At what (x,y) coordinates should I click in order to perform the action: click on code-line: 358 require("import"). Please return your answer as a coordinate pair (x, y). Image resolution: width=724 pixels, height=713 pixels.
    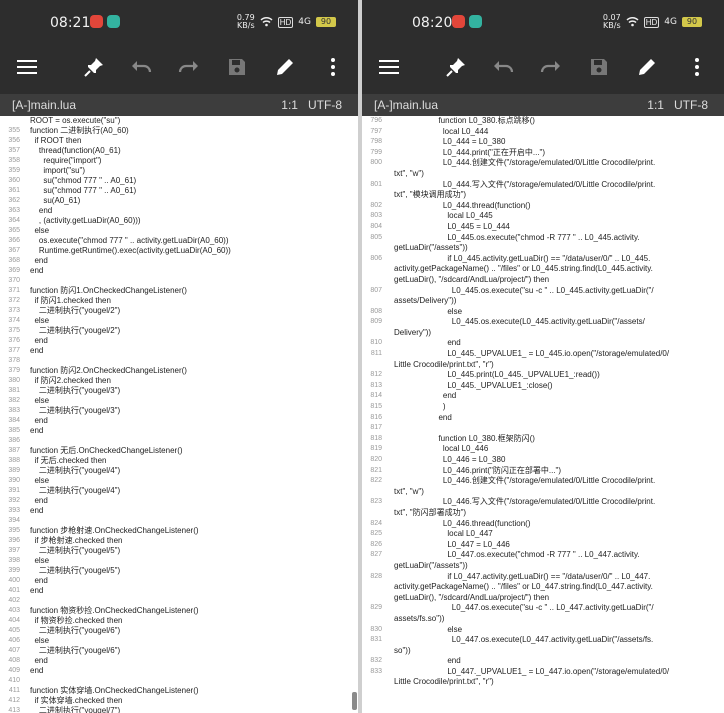
    Looking at the image, I should click on (179, 161).